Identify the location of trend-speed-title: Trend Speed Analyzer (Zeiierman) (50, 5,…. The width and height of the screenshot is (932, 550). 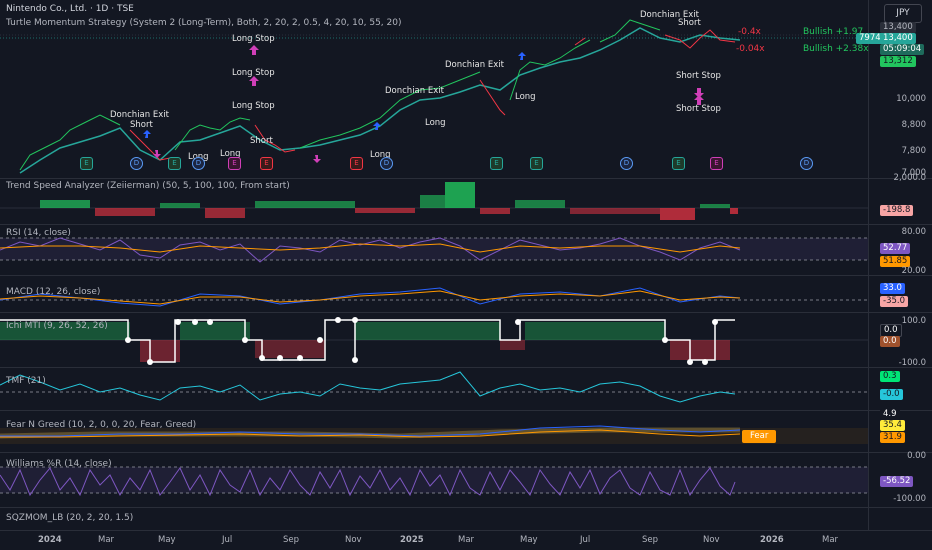
(148, 186).